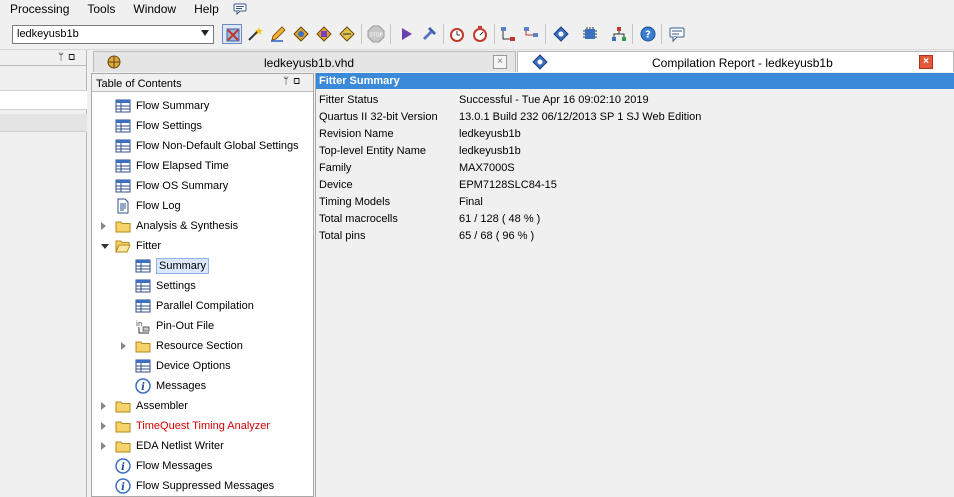 The height and width of the screenshot is (497, 954). What do you see at coordinates (176, 286) in the screenshot?
I see `toc-item-label: Settings` at bounding box center [176, 286].